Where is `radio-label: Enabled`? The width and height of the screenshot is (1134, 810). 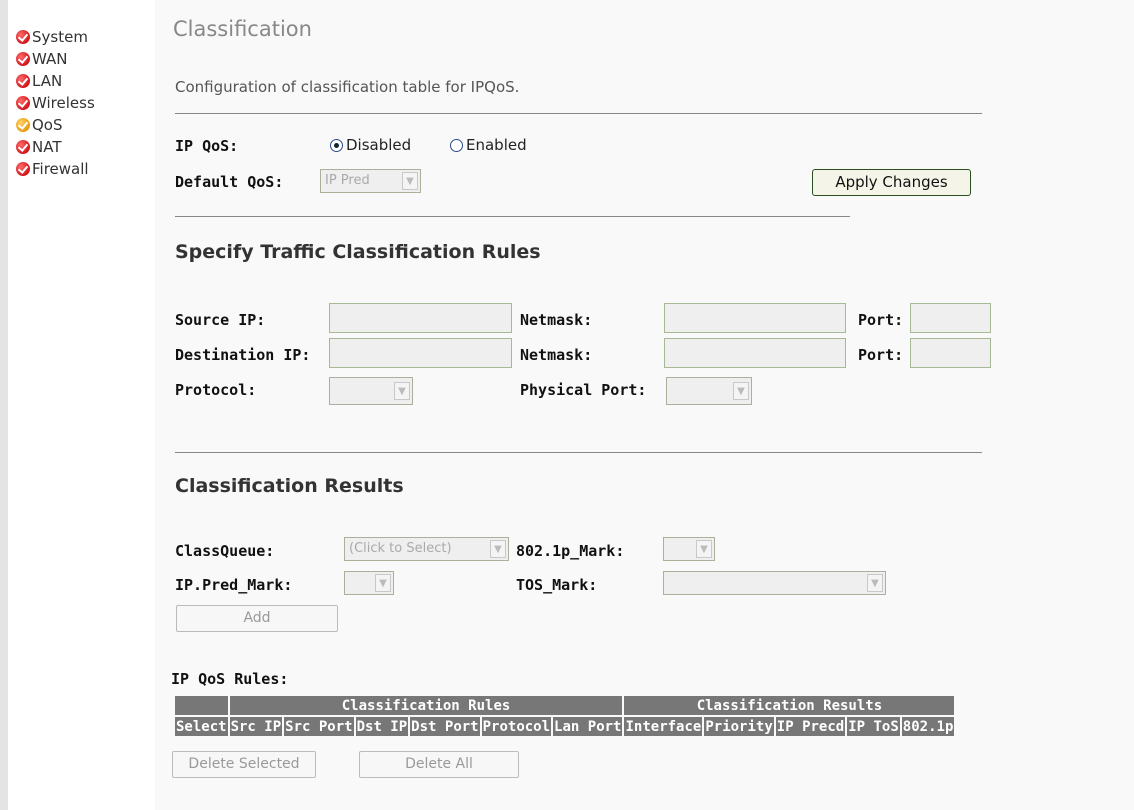 radio-label: Enabled is located at coordinates (496, 145).